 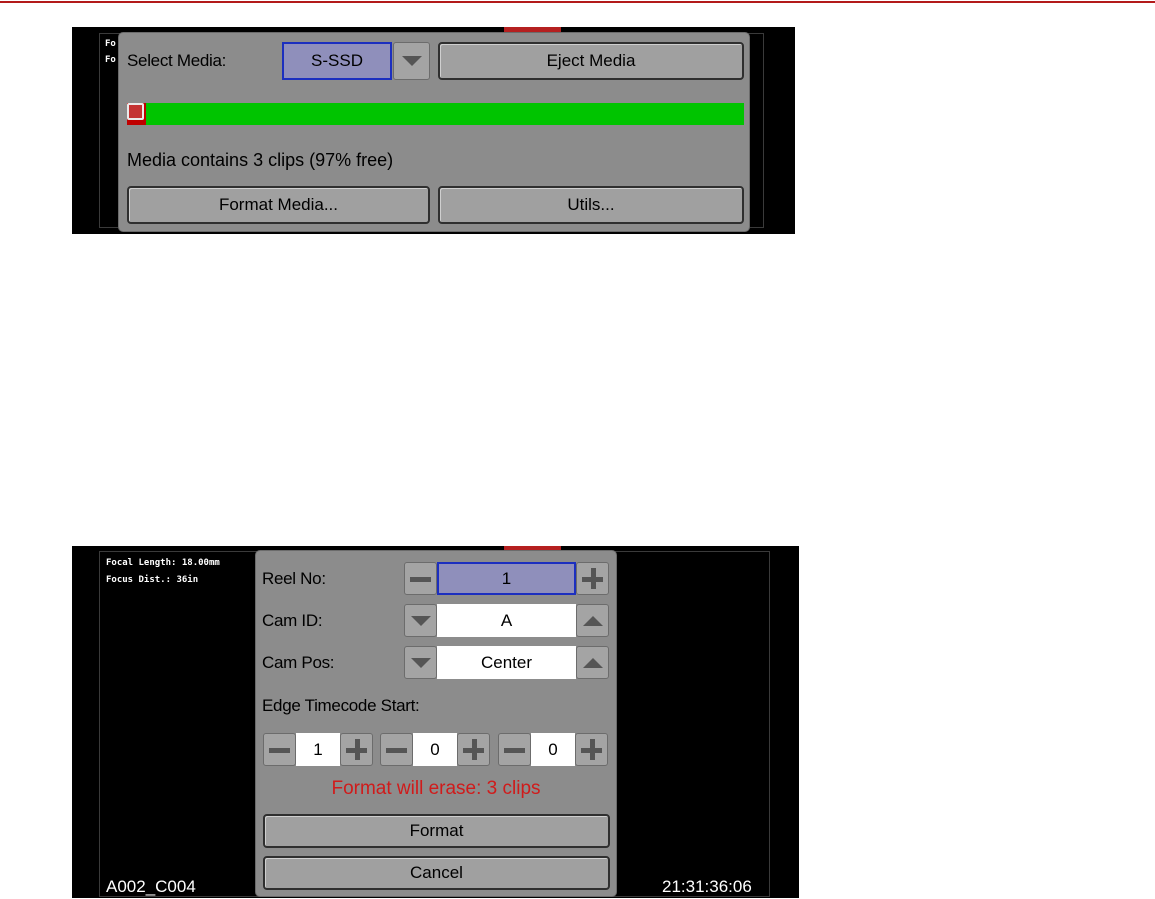 I want to click on cam-id-value: A, so click(x=506, y=620).